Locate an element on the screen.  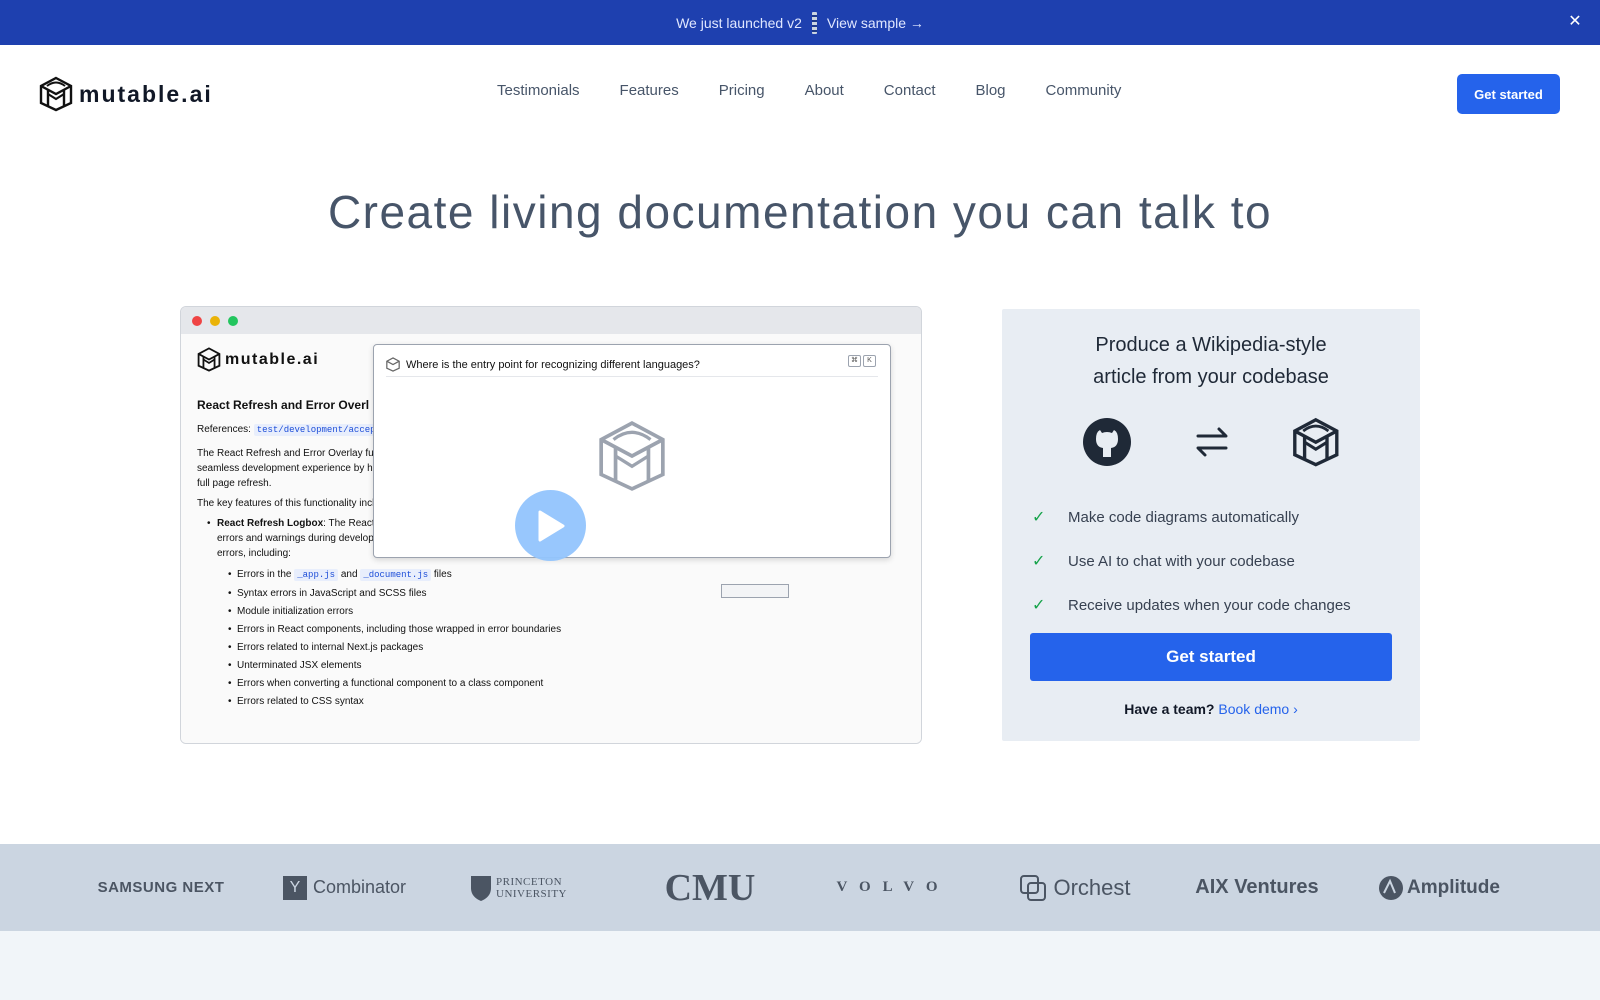
nav-link-pricing: Pricing is located at coordinates (742, 90).